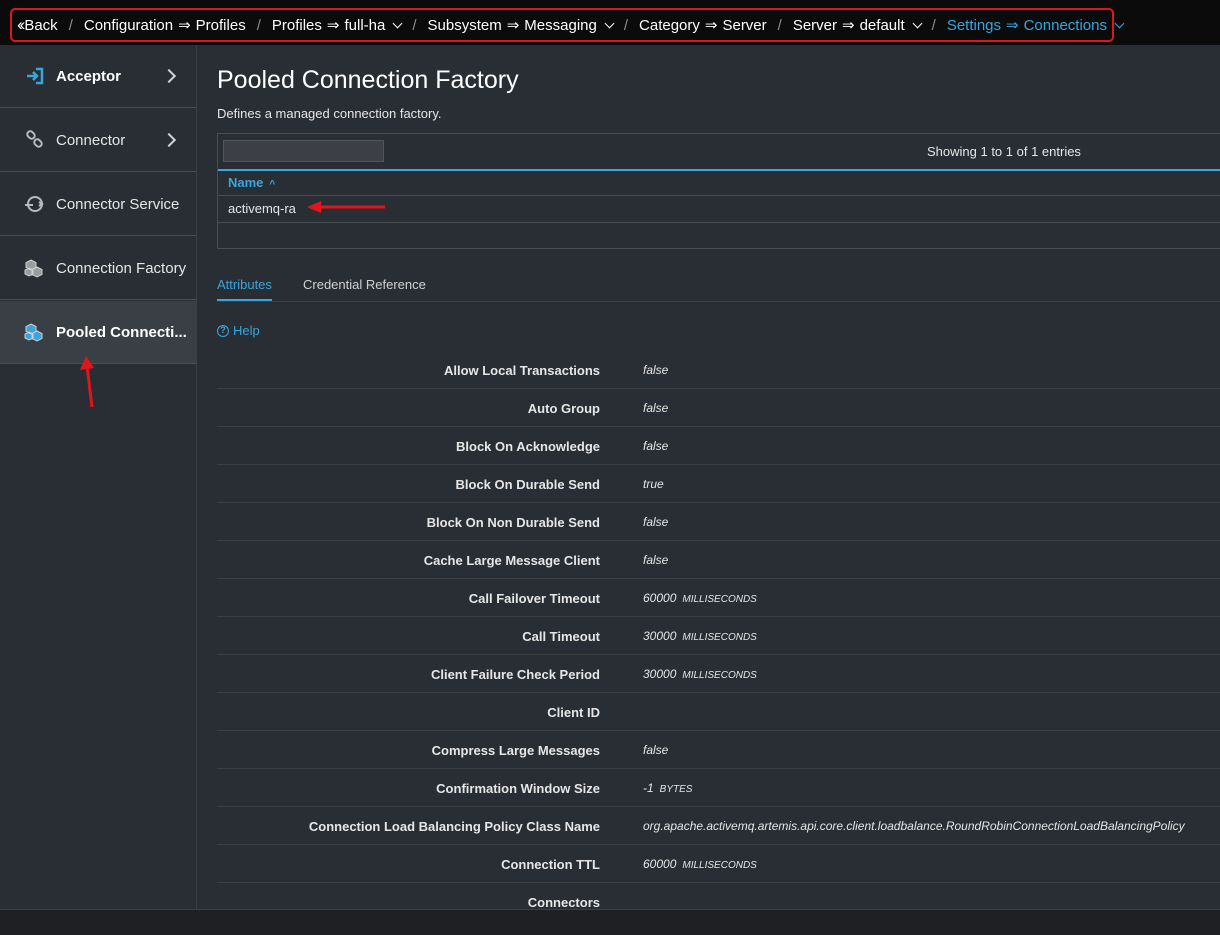 This screenshot has height=935, width=1220. Describe the element at coordinates (118, 204) in the screenshot. I see `sidebar-item-label: Connector Service` at that location.